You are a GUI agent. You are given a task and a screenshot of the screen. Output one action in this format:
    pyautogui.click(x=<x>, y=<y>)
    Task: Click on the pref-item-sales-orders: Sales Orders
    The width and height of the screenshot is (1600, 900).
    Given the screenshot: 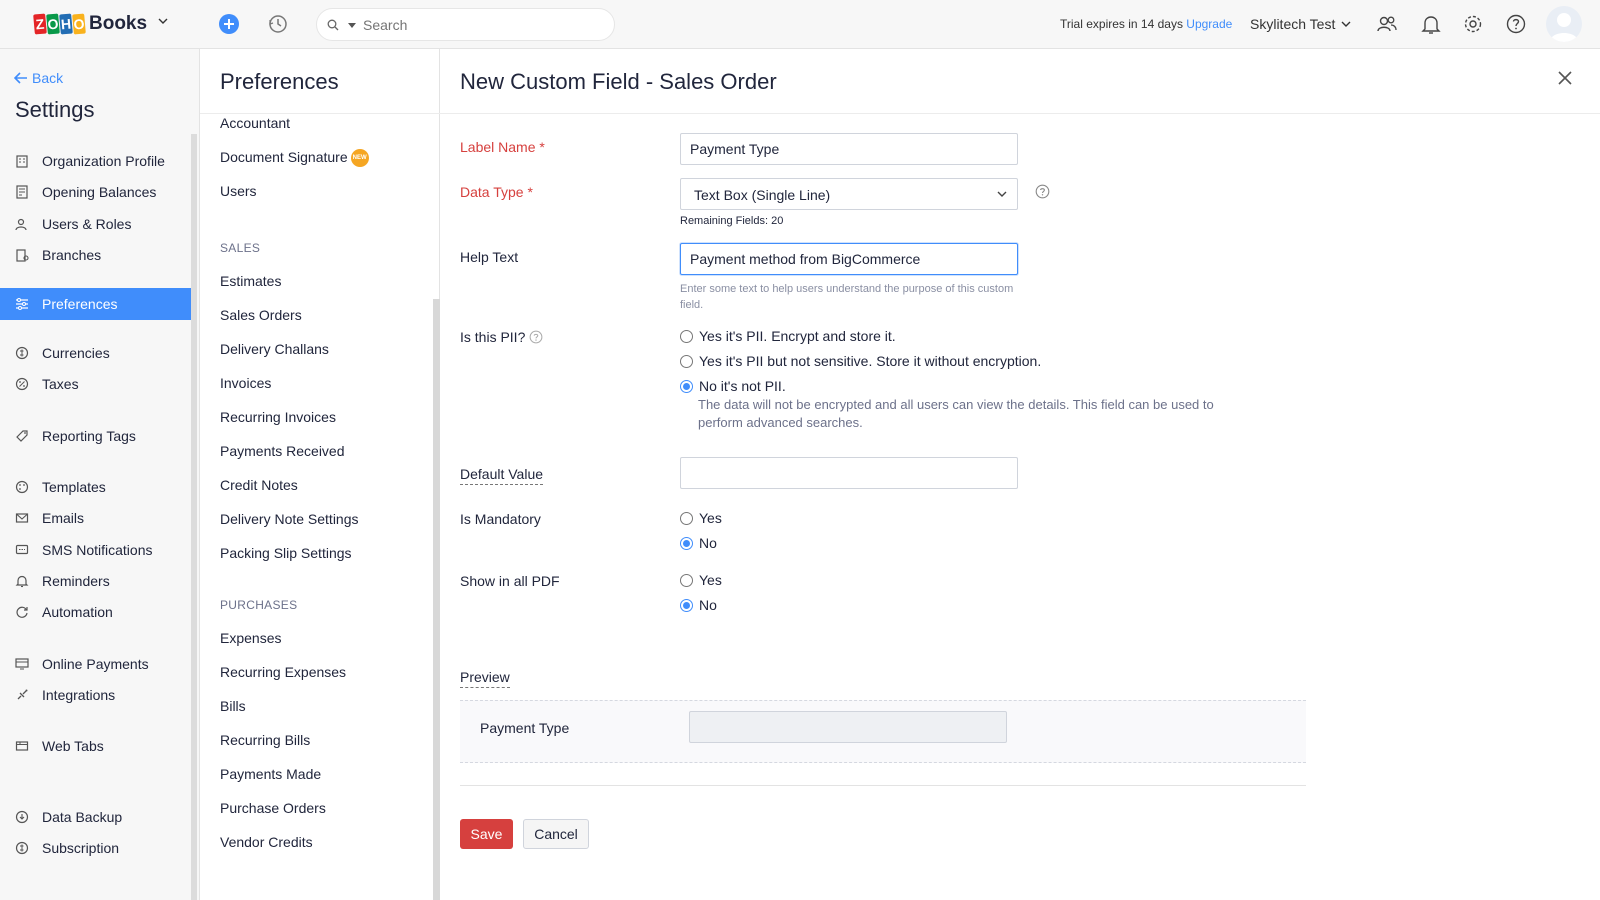 What is the action you would take?
    pyautogui.click(x=261, y=315)
    